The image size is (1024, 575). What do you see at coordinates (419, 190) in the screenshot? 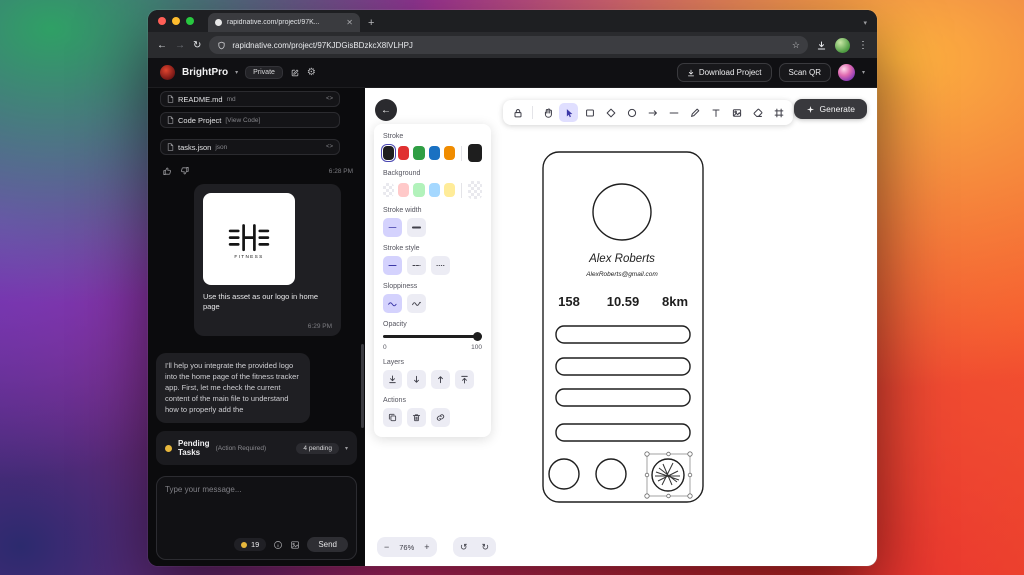
I see `bg-color-green` at bounding box center [419, 190].